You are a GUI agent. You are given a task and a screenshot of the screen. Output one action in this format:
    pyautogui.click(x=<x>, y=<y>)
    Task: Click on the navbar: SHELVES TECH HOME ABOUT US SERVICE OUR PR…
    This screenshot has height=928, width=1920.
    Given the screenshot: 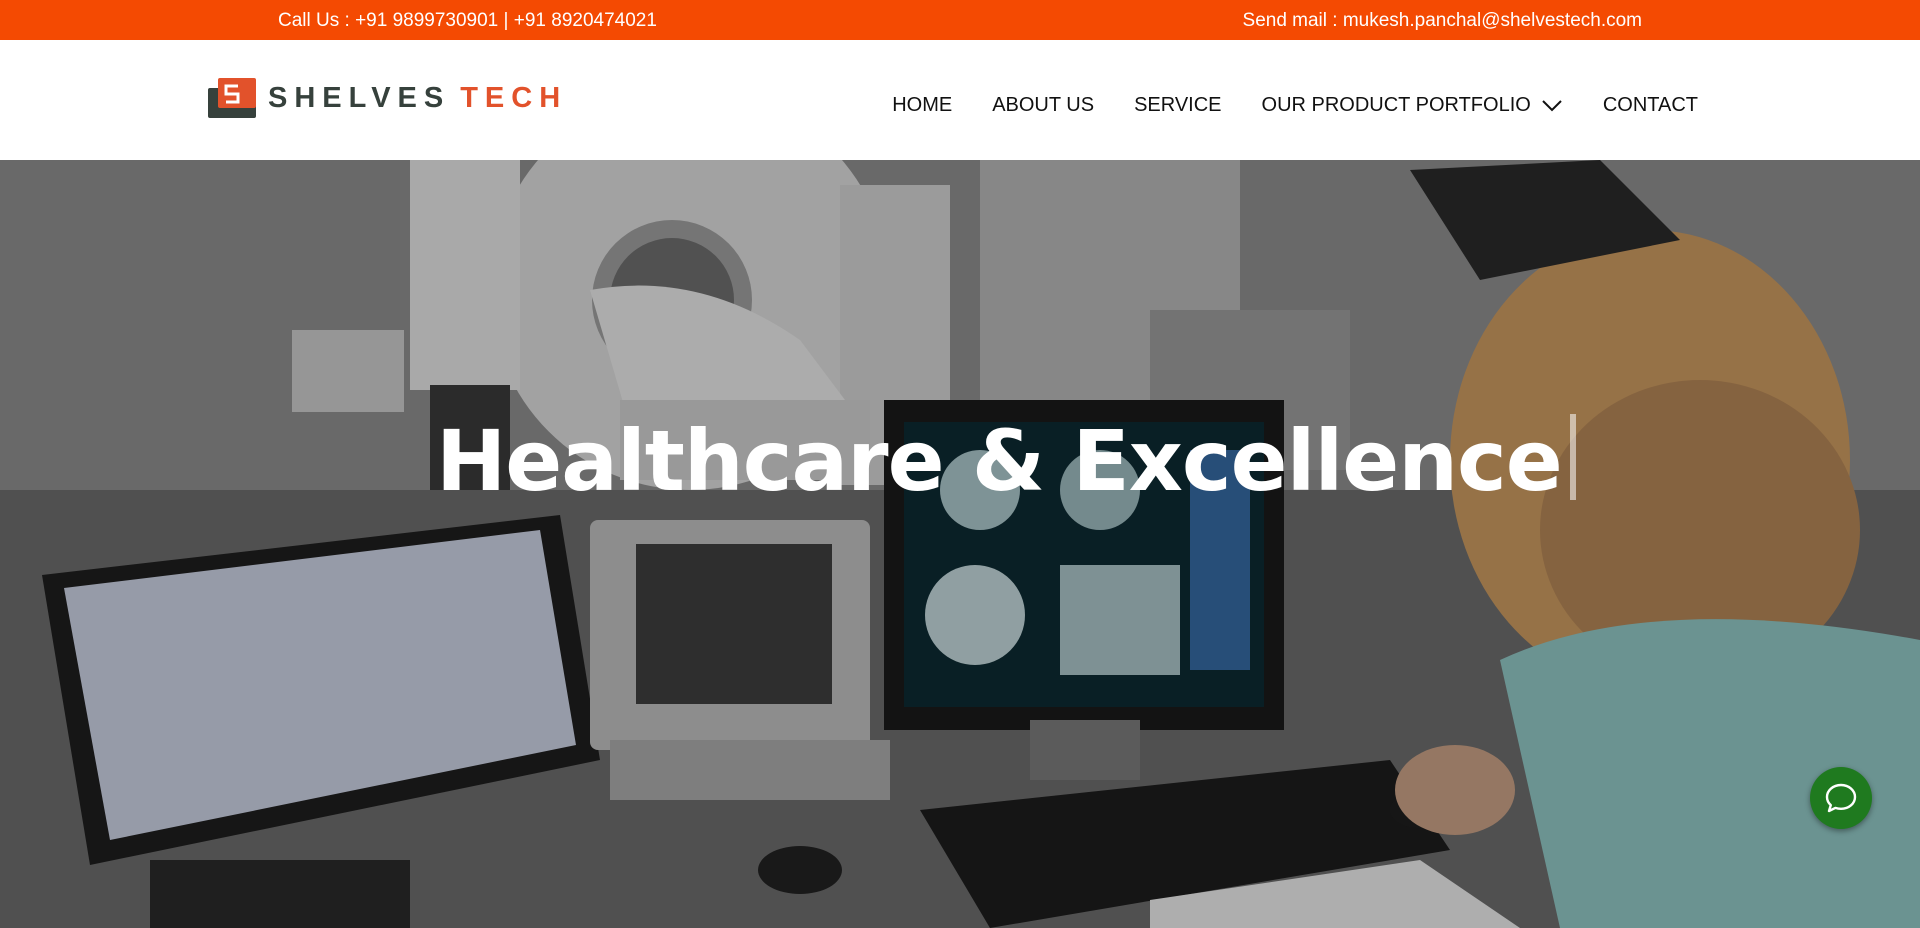 What is the action you would take?
    pyautogui.click(x=960, y=100)
    